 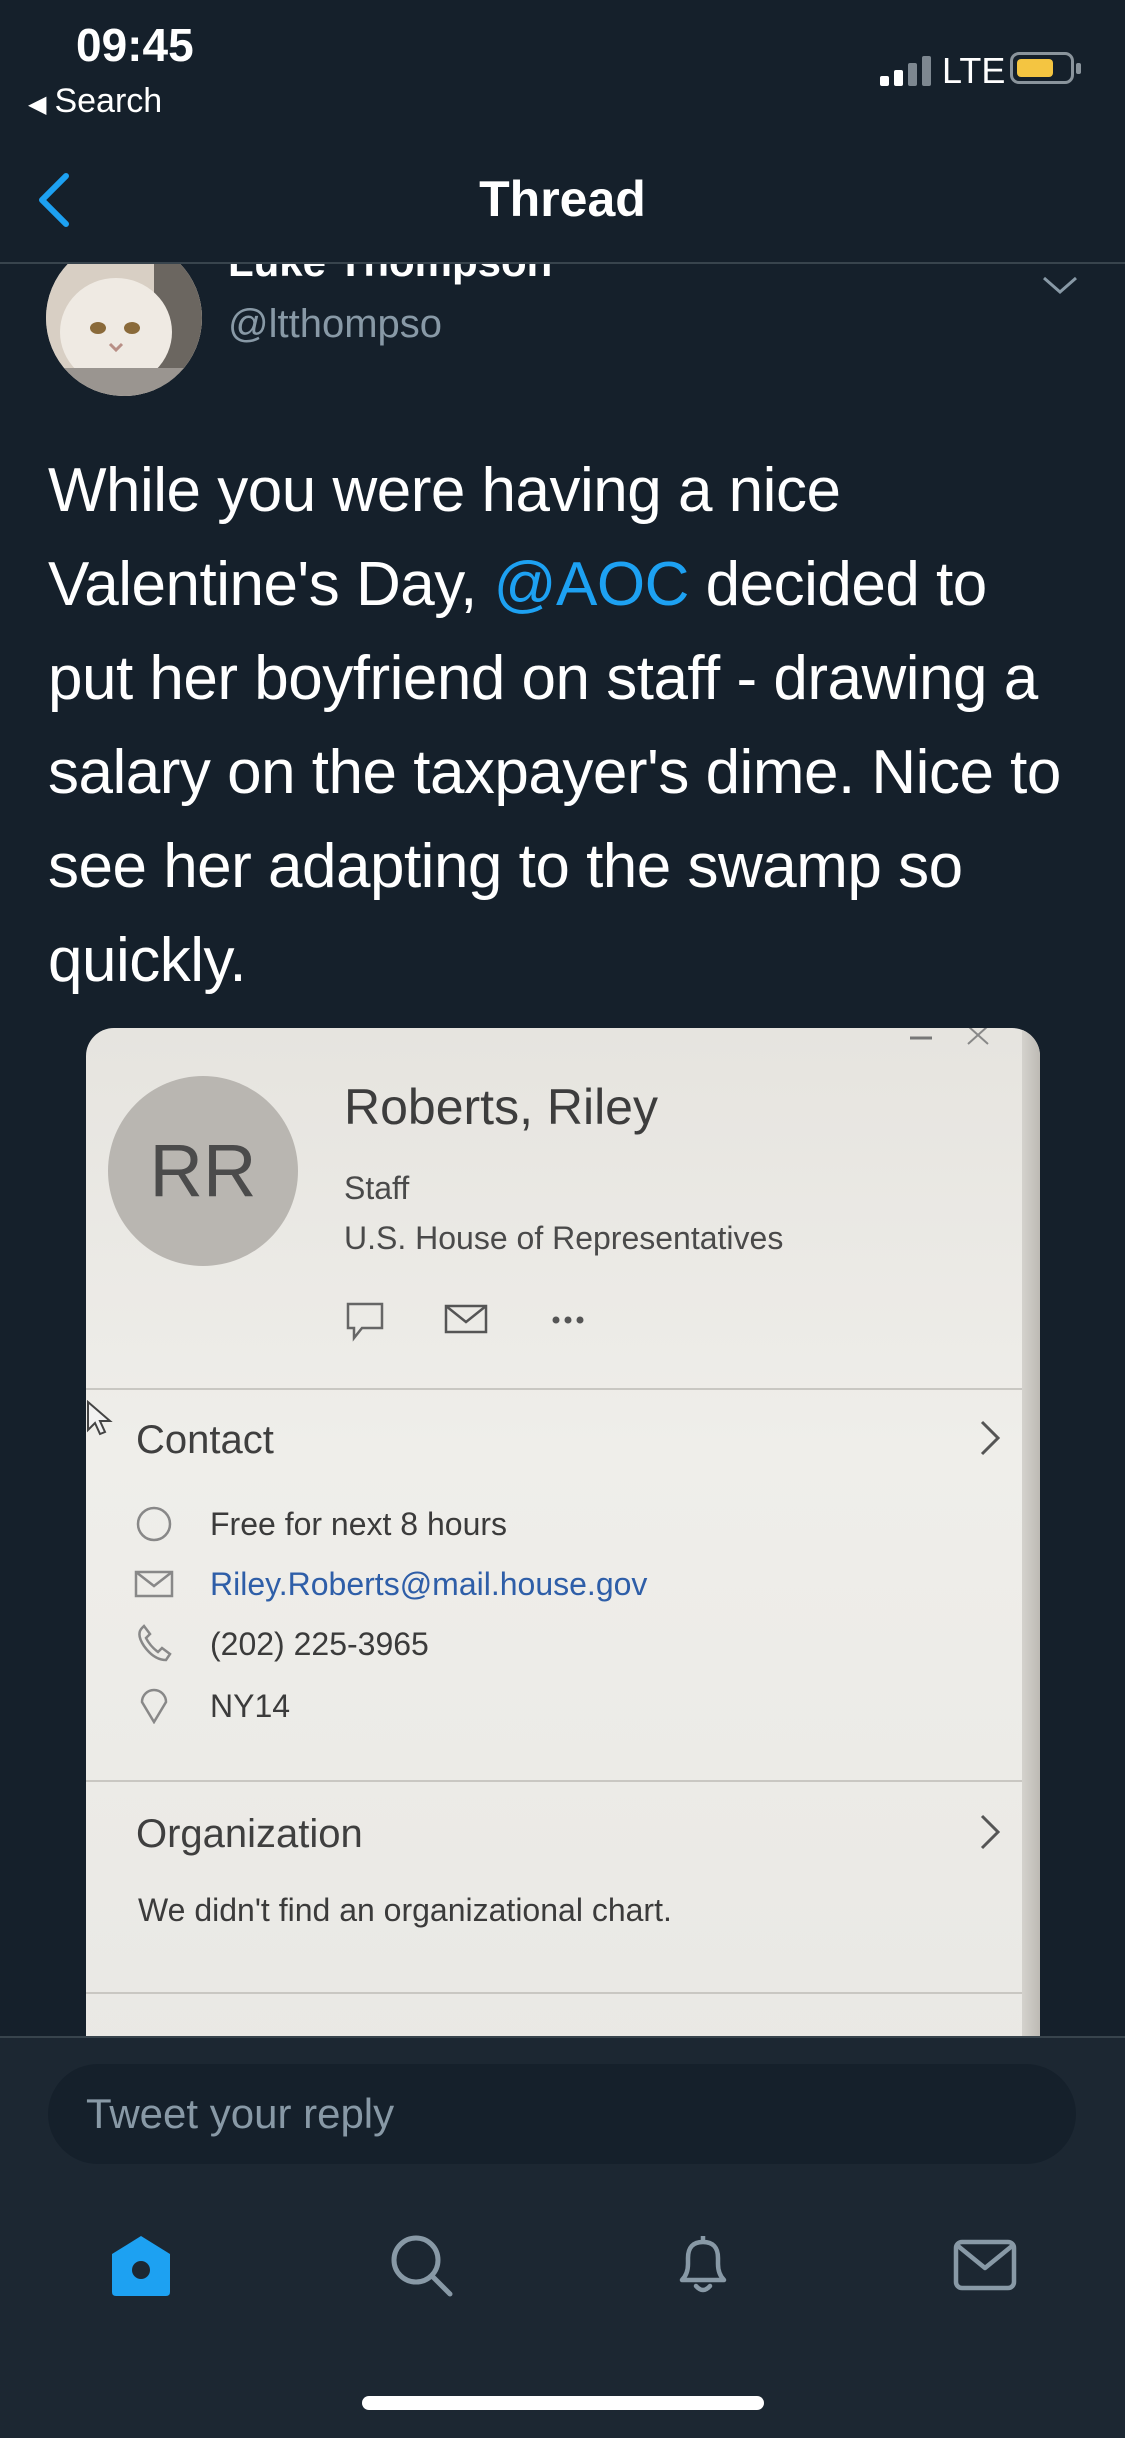 What do you see at coordinates (203, 1170) in the screenshot?
I see `contact-initials: RR` at bounding box center [203, 1170].